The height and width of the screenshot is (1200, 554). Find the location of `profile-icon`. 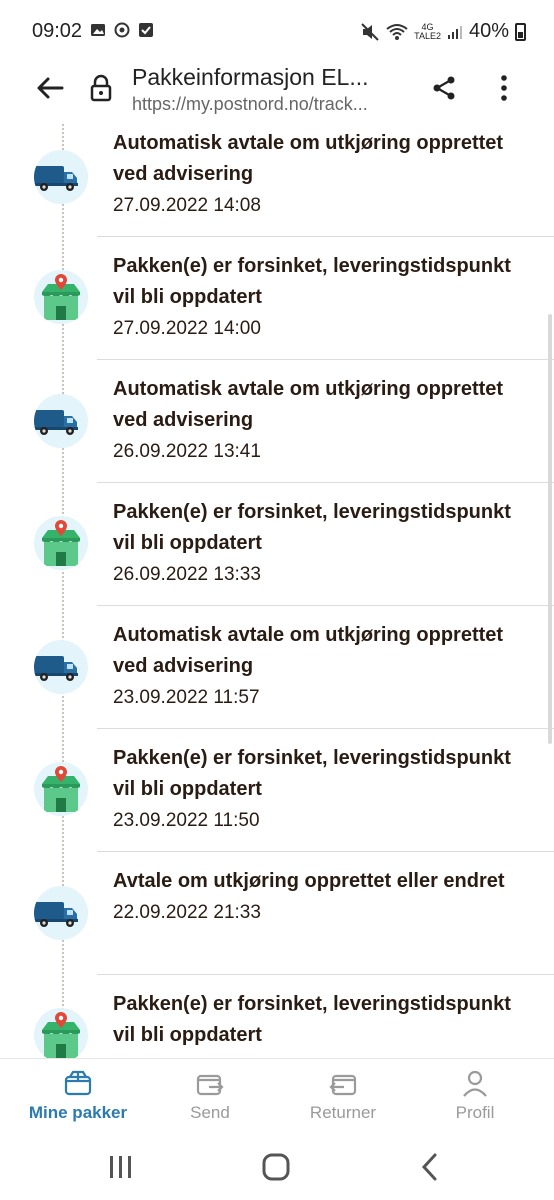

profile-icon is located at coordinates (475, 1083).